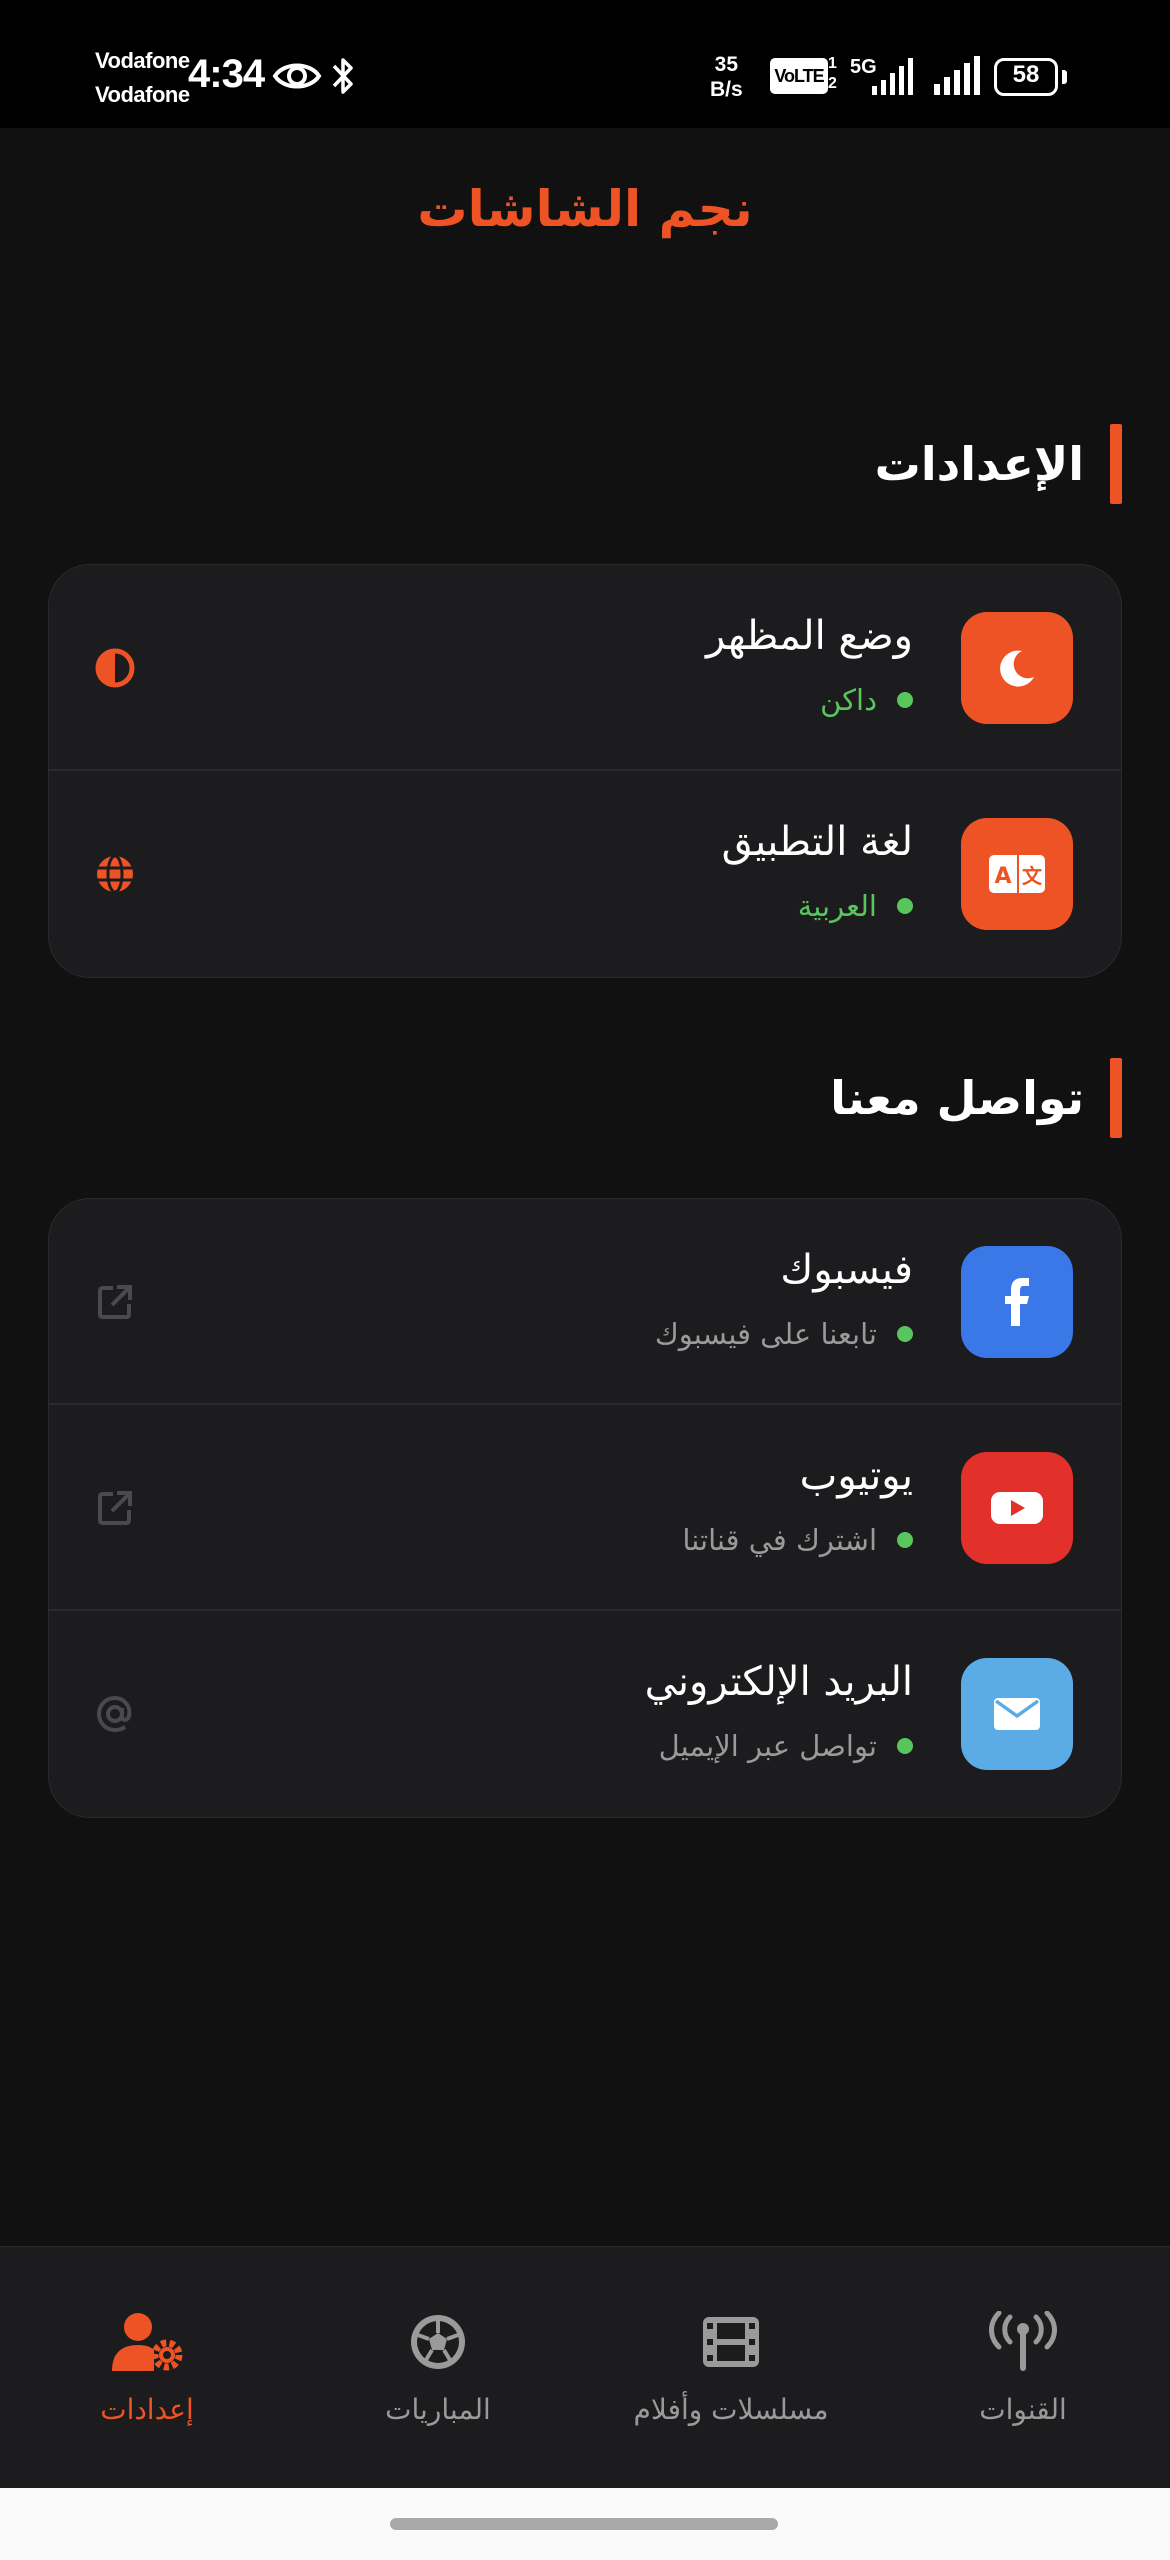 This screenshot has width=1170, height=2560. I want to click on contact-title: فيسبوك, so click(846, 1270).